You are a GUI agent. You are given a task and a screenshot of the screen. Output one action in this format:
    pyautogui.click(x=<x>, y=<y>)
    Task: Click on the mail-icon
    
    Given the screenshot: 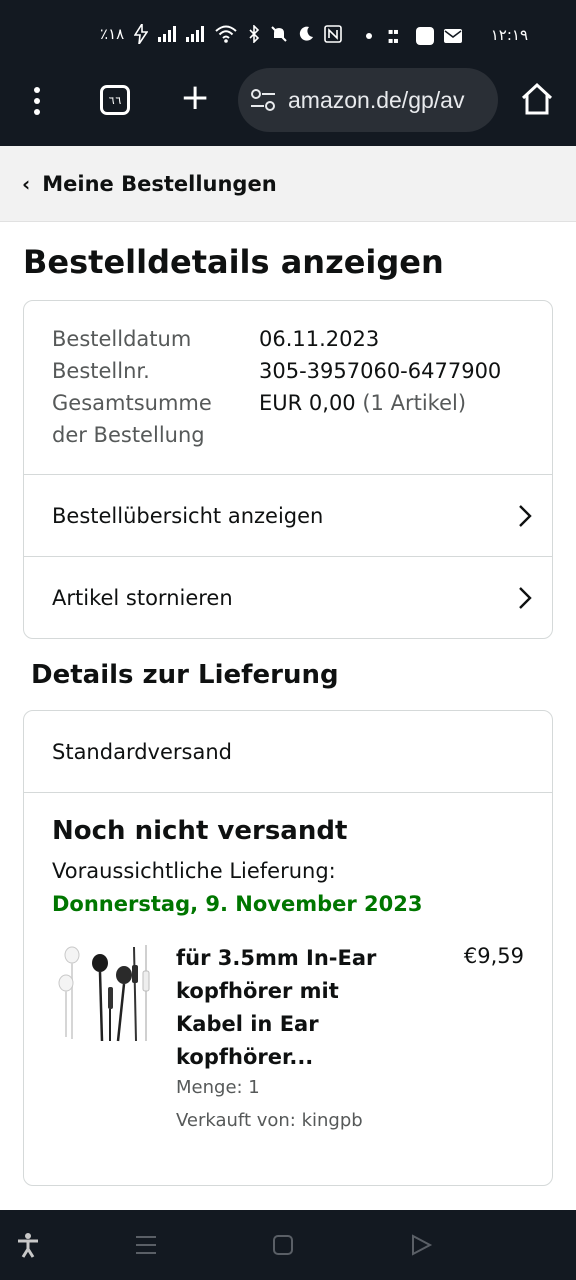 What is the action you would take?
    pyautogui.click(x=453, y=36)
    